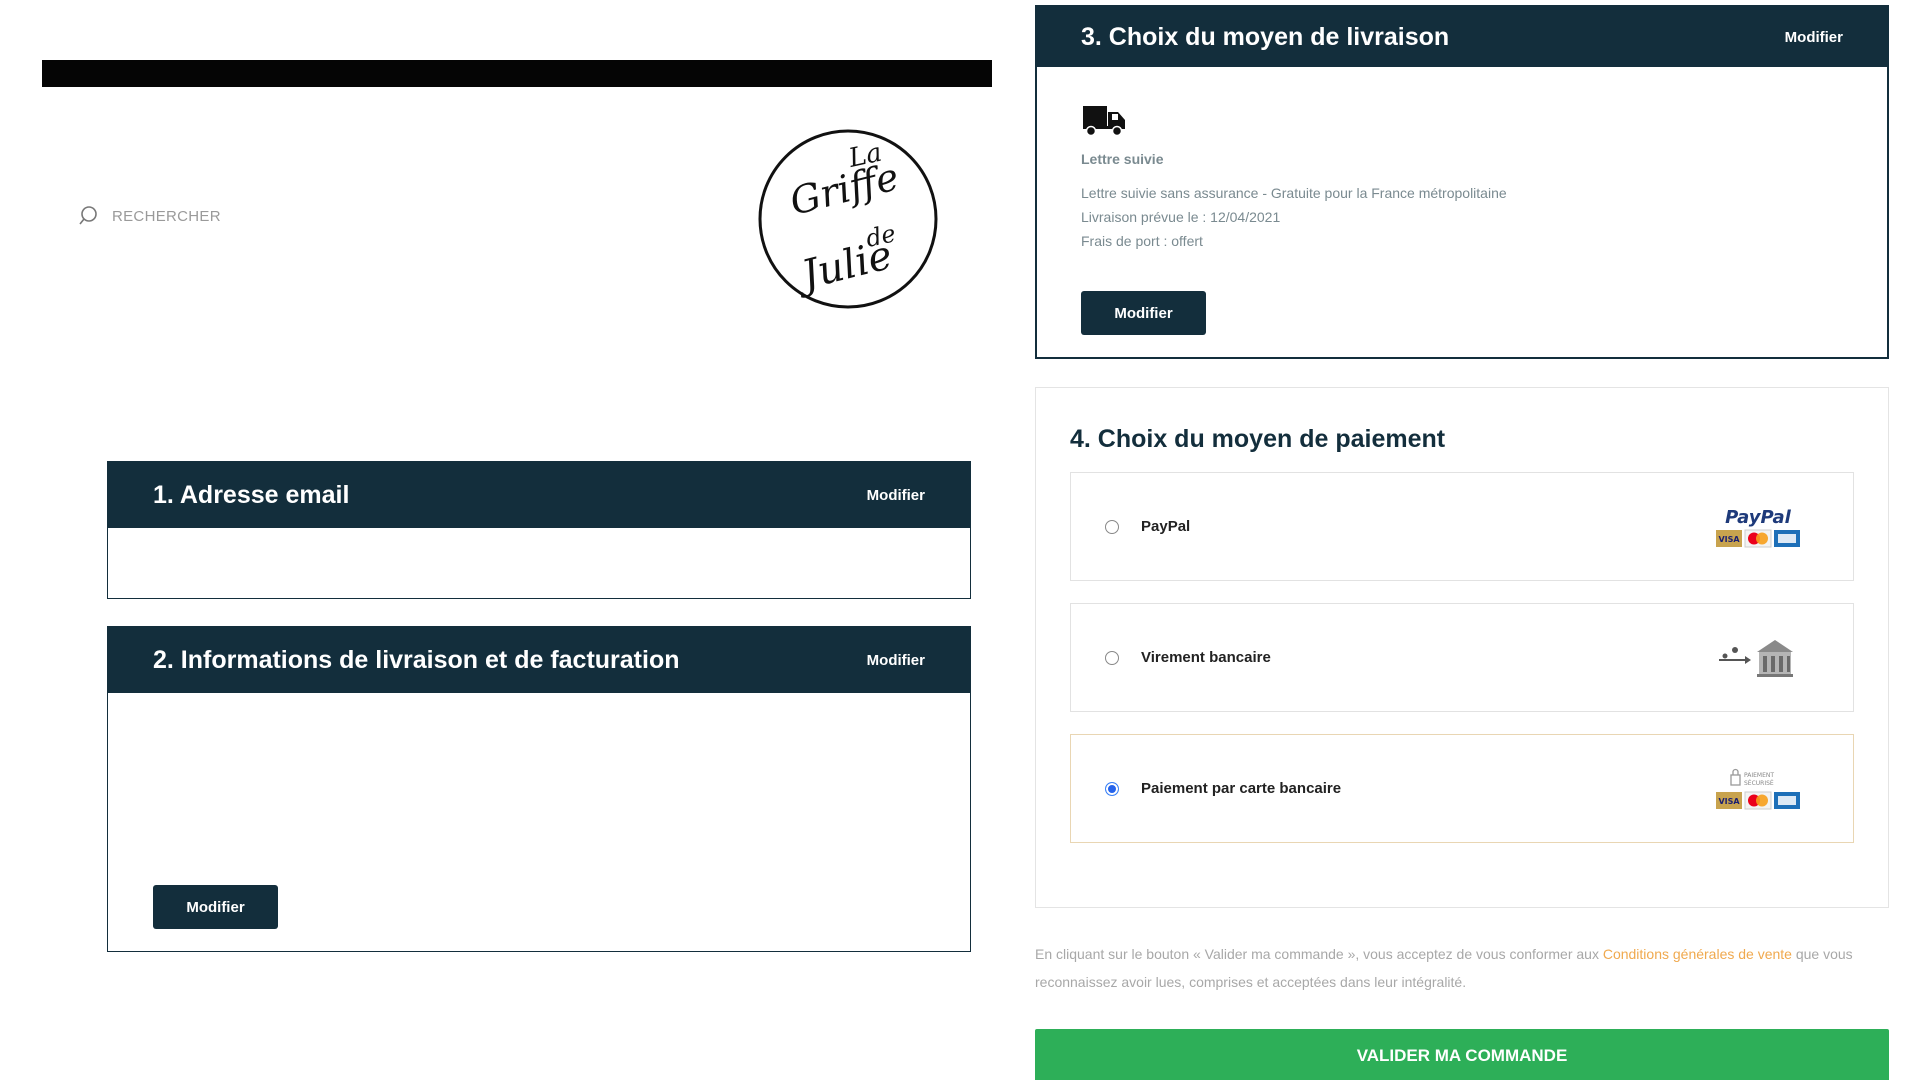 The image size is (1920, 1080). Describe the element at coordinates (1697, 954) in the screenshot. I see `terms-link: Conditions générales de vente` at that location.